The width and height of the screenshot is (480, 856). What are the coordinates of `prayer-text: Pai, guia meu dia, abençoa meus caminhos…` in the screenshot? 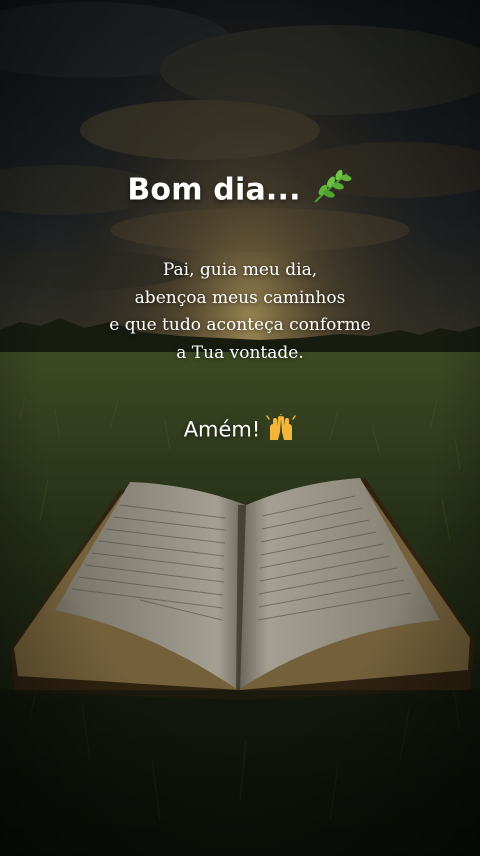 It's located at (240, 312).